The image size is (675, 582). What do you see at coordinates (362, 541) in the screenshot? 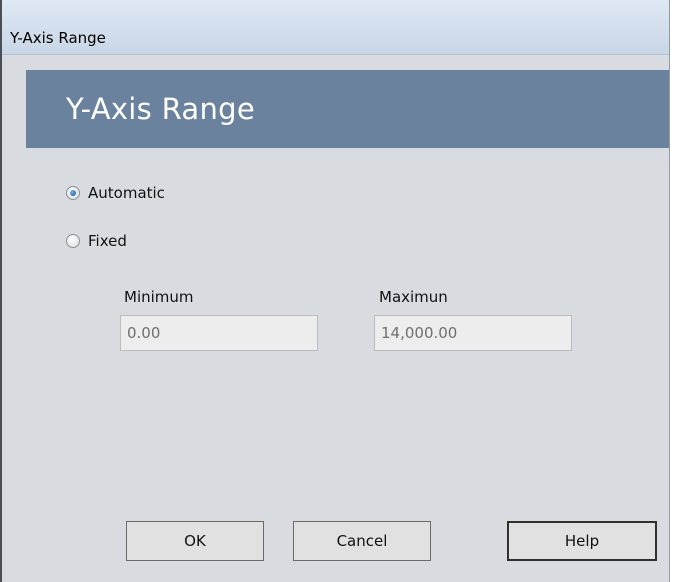
I see `cancel-button: Cancel` at bounding box center [362, 541].